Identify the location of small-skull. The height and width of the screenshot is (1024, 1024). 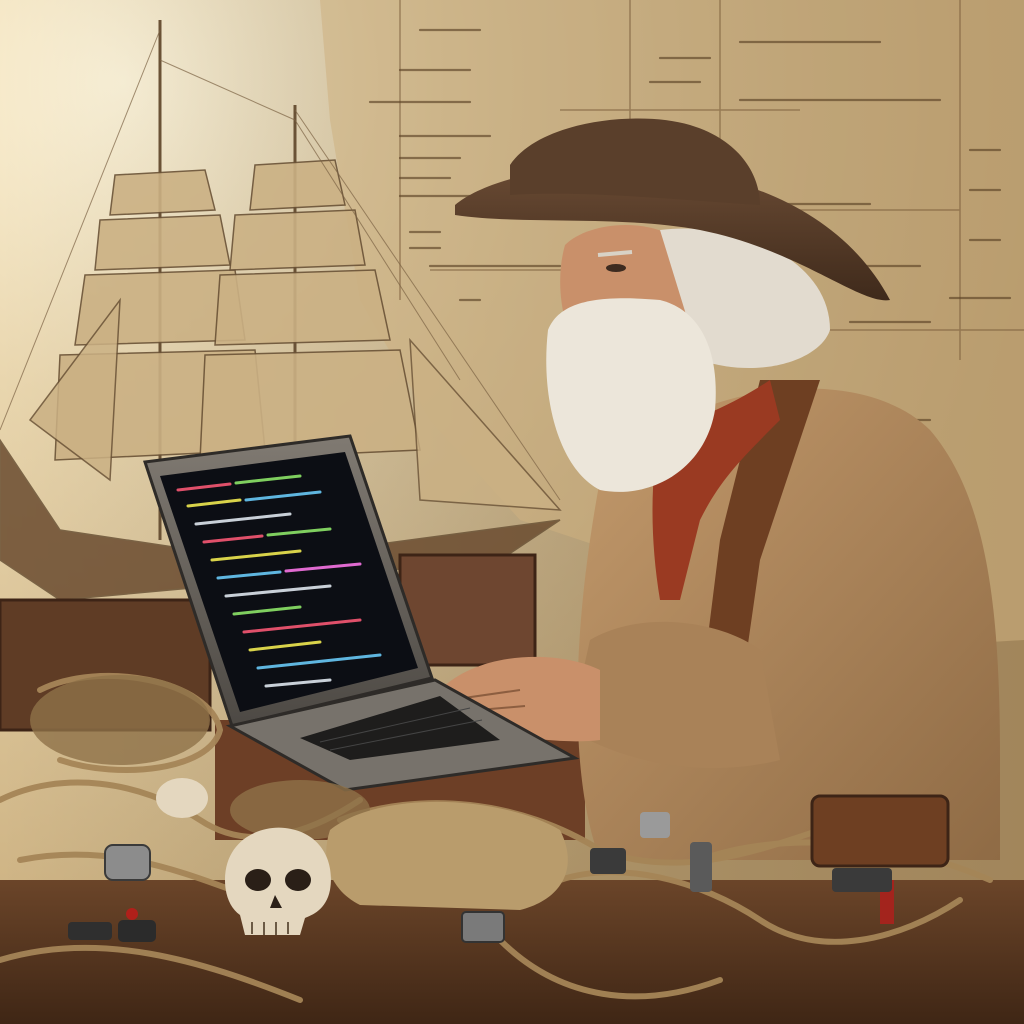
(182, 798).